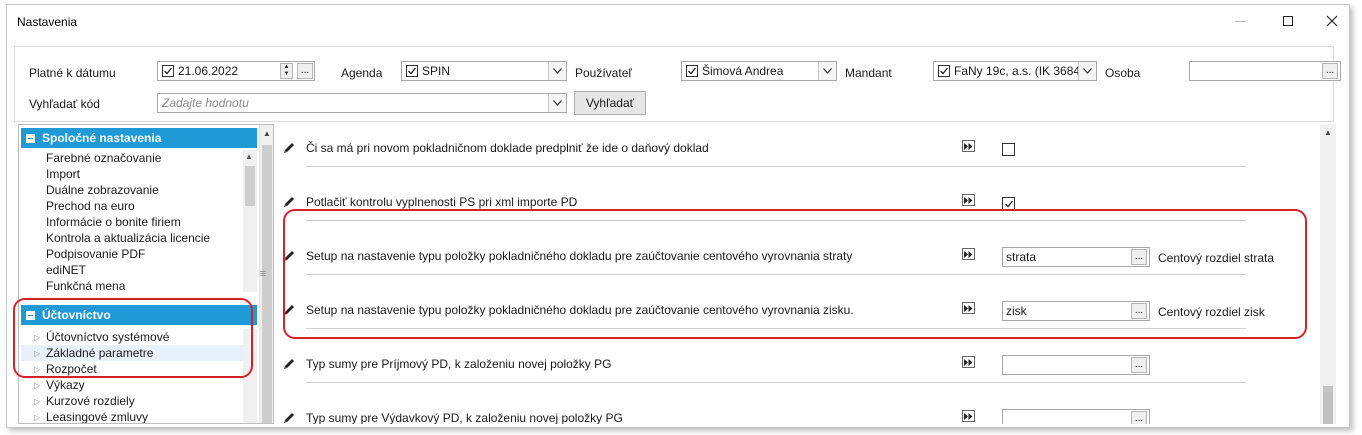 The width and height of the screenshot is (1362, 435). Describe the element at coordinates (30, 138) in the screenshot. I see `collapse-icon` at that location.